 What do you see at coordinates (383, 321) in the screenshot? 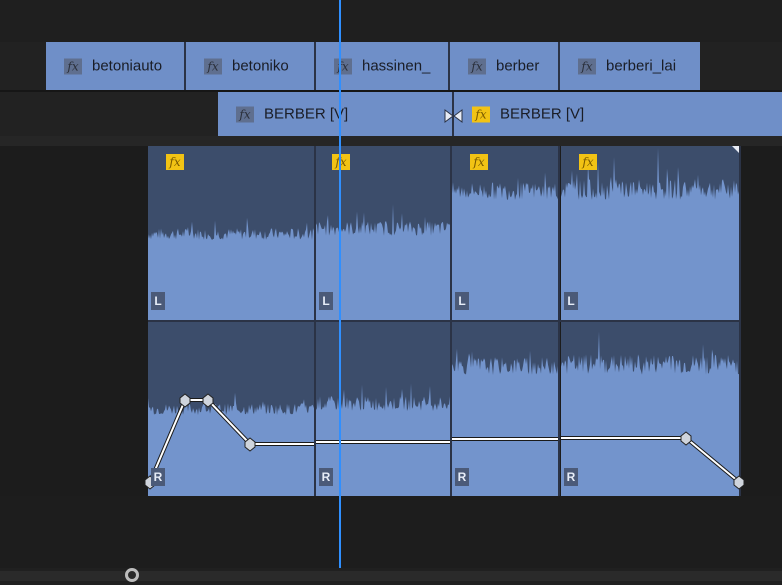
I see `audio-clip-2: fx L R` at bounding box center [383, 321].